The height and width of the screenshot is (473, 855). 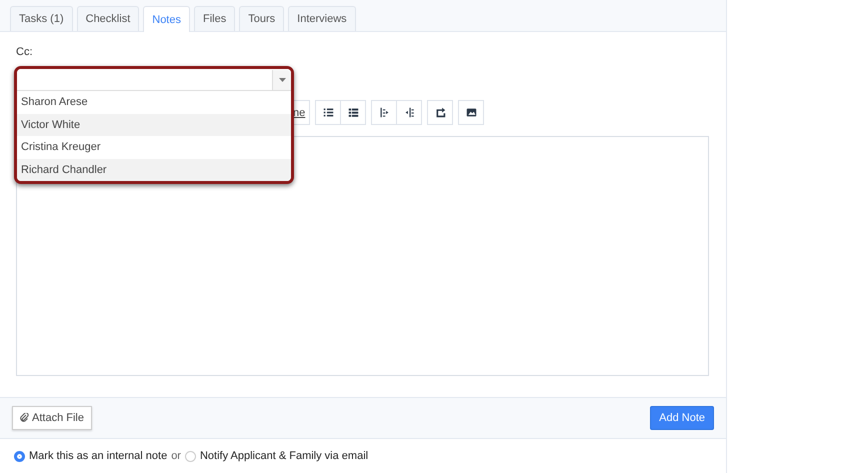 I want to click on bulleted-list-icon, so click(x=328, y=112).